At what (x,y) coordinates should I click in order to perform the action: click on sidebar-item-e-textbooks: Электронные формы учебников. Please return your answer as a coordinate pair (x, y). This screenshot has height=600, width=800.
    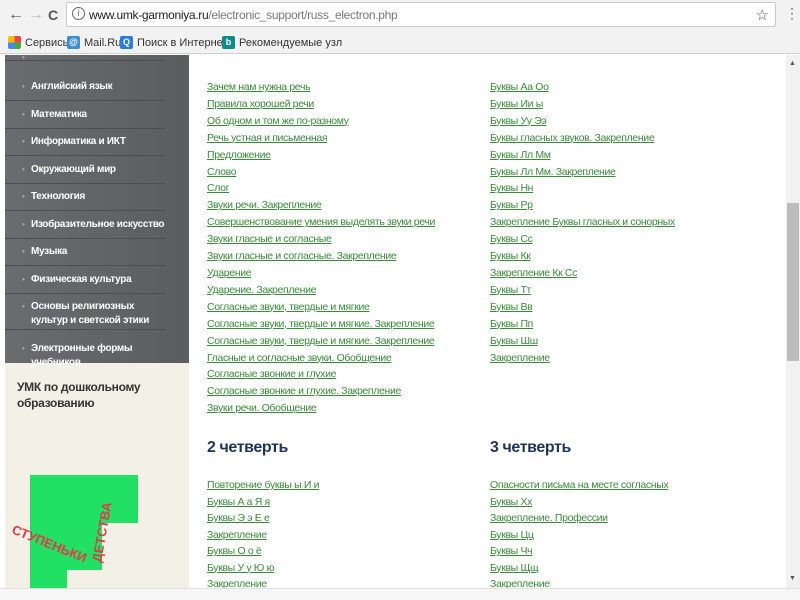
    Looking at the image, I should click on (85, 356).